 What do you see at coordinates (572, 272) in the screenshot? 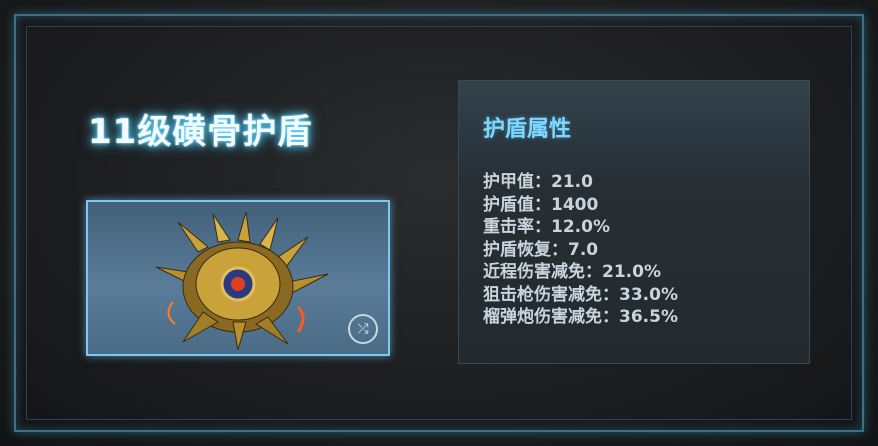
I see `stat-melee-reduction: 近程伤害减免：21.0%` at bounding box center [572, 272].